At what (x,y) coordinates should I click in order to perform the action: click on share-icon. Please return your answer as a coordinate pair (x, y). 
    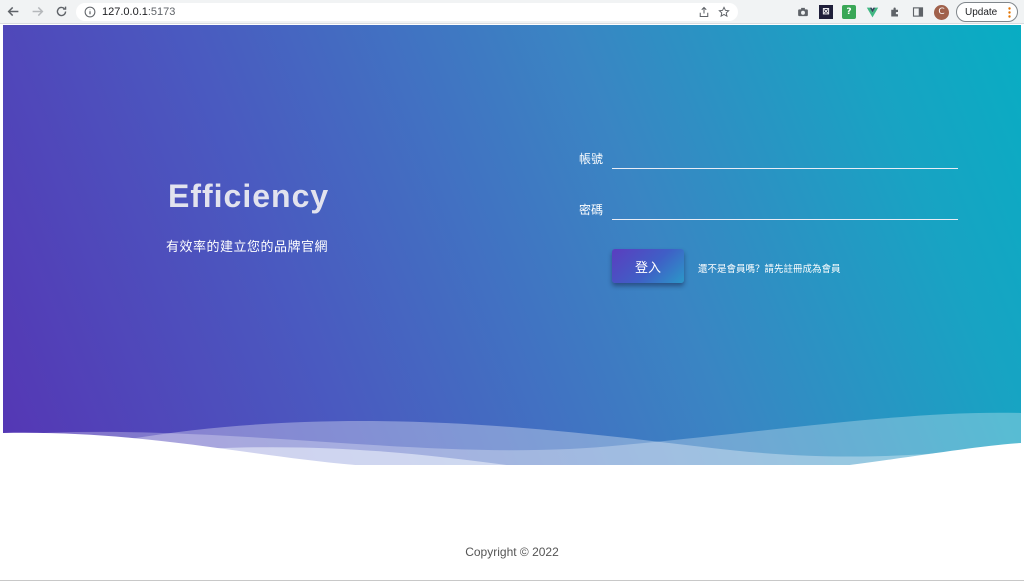
    Looking at the image, I should click on (704, 12).